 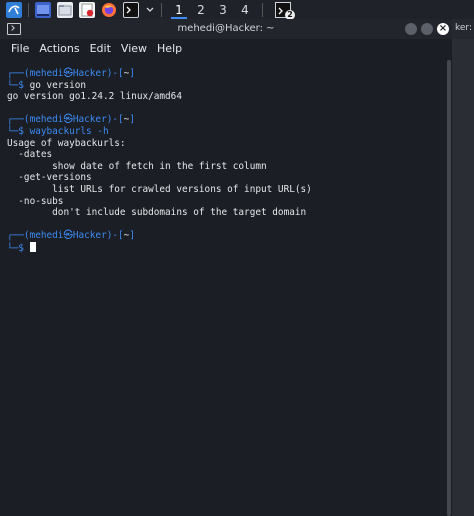 I want to click on chevron-down-icon, so click(x=150, y=10).